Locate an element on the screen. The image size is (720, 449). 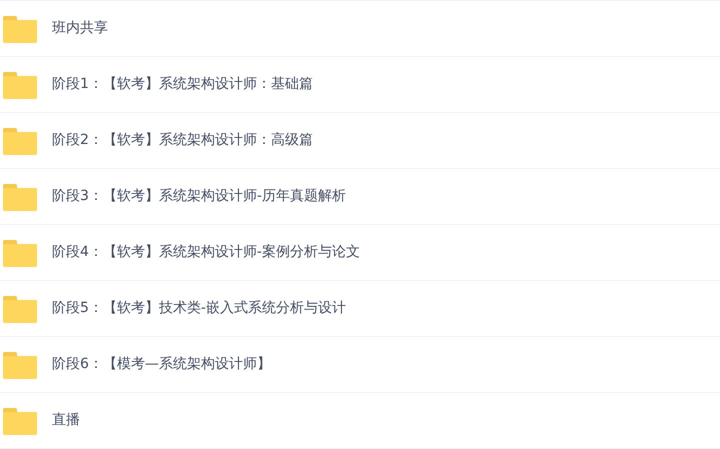
folder-name: 直播 is located at coordinates (66, 420).